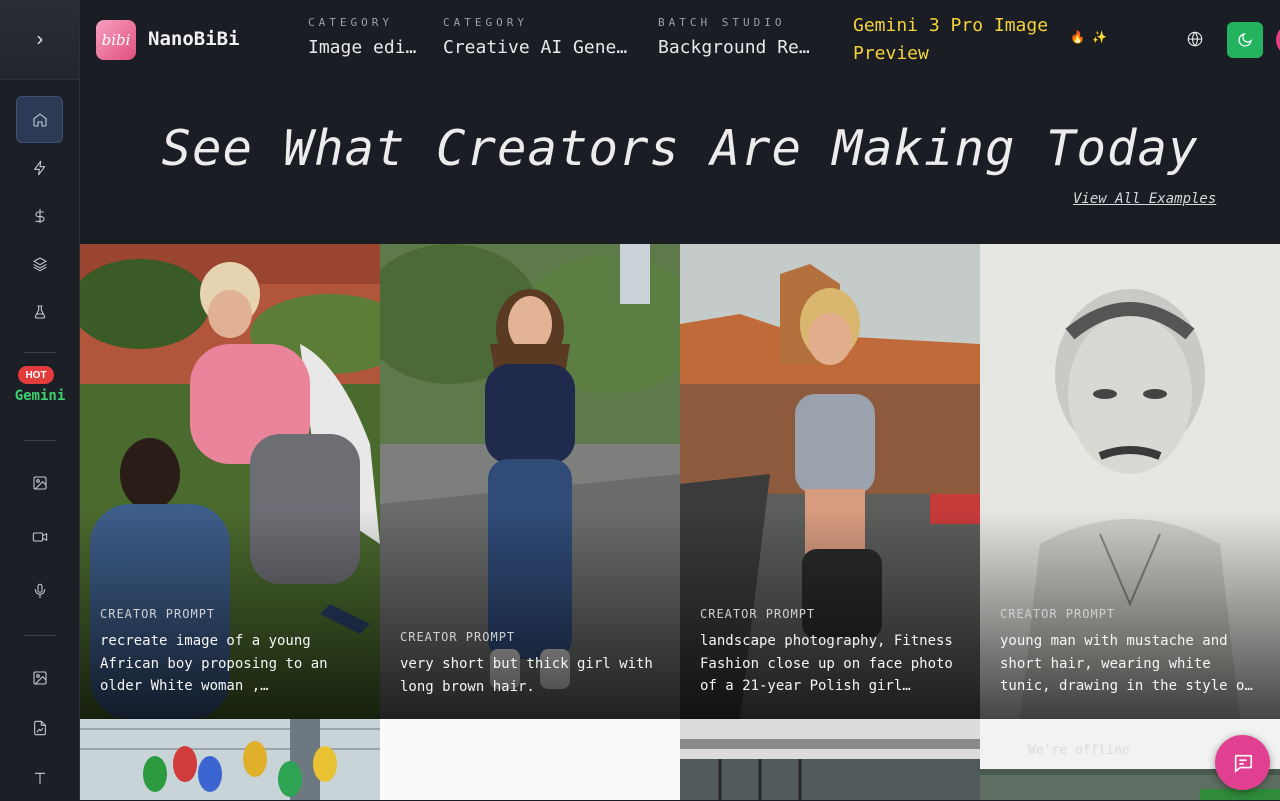 The height and width of the screenshot is (801, 1280). I want to click on sidebar-toggle, so click(39, 40).